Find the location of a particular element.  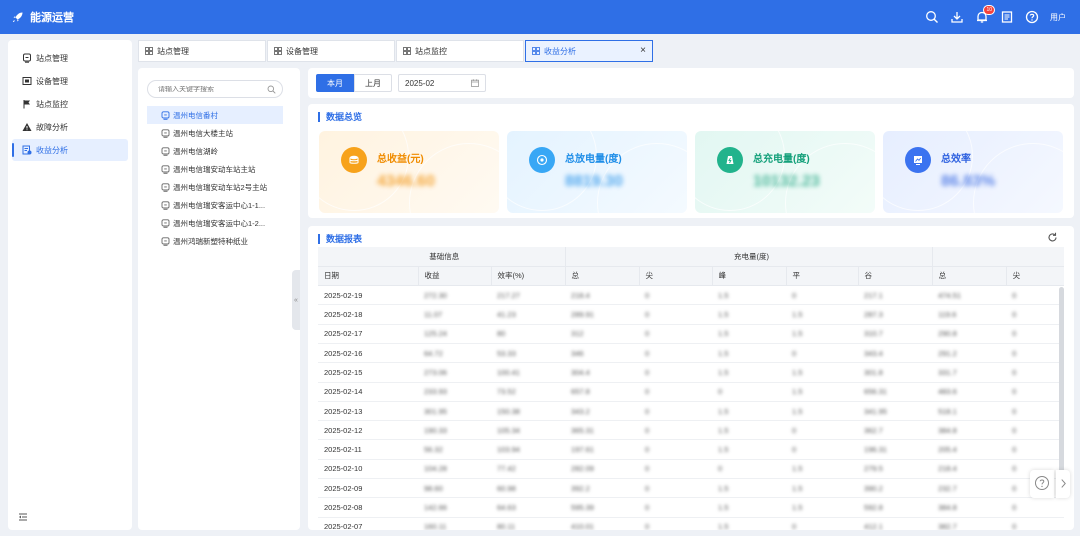

card-value: 10132.23 is located at coordinates (786, 181).